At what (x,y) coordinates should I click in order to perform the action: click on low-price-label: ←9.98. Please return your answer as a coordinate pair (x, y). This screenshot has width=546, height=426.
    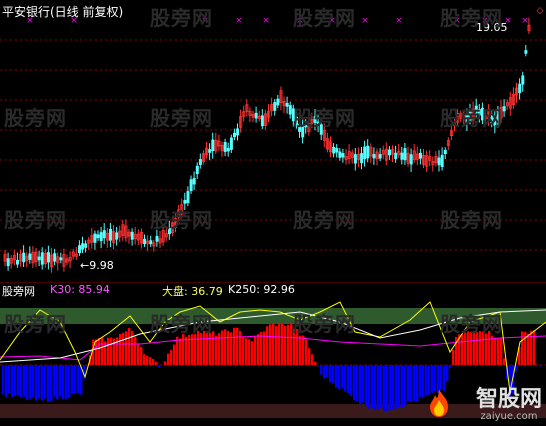
    Looking at the image, I should click on (97, 265).